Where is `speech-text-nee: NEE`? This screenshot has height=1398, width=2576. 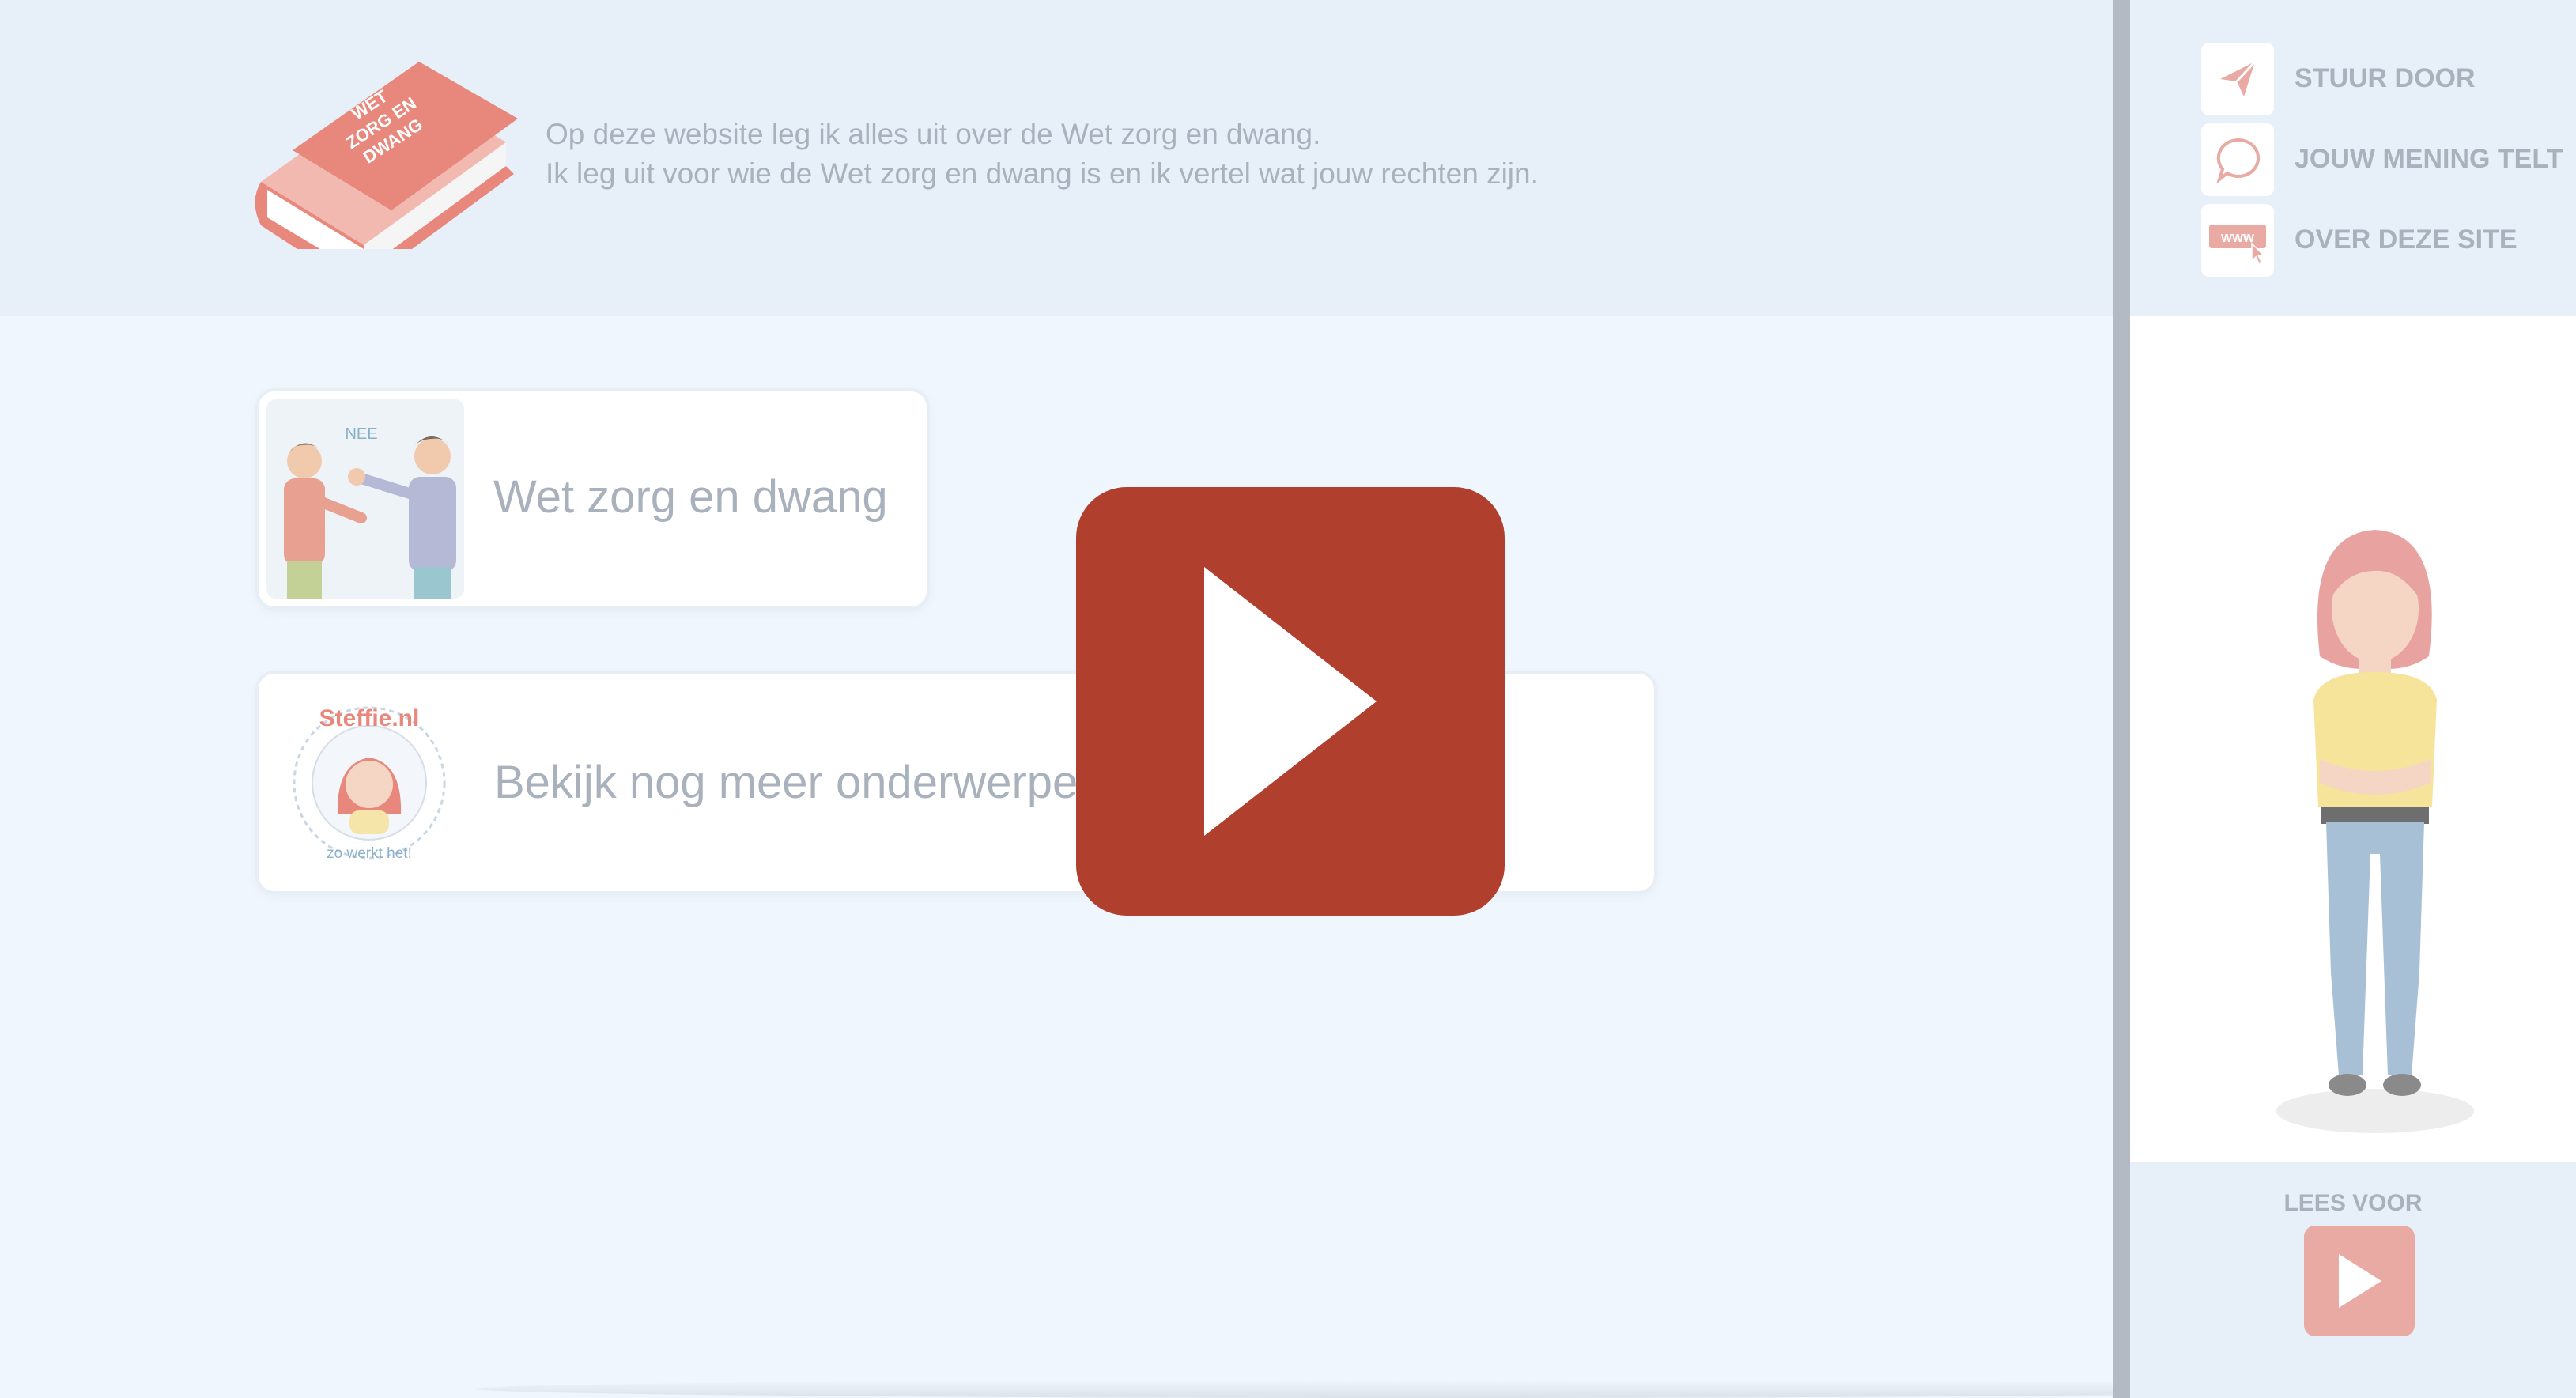 speech-text-nee: NEE is located at coordinates (361, 434).